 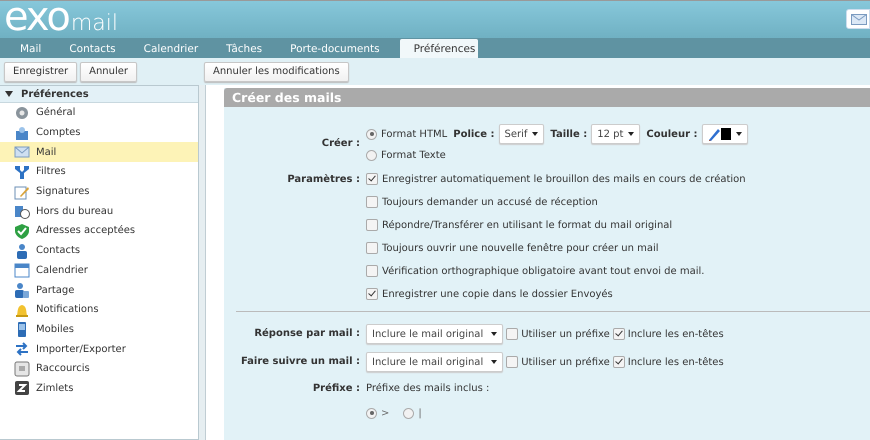 I want to click on sidebar-item: Signatures, so click(x=99, y=192).